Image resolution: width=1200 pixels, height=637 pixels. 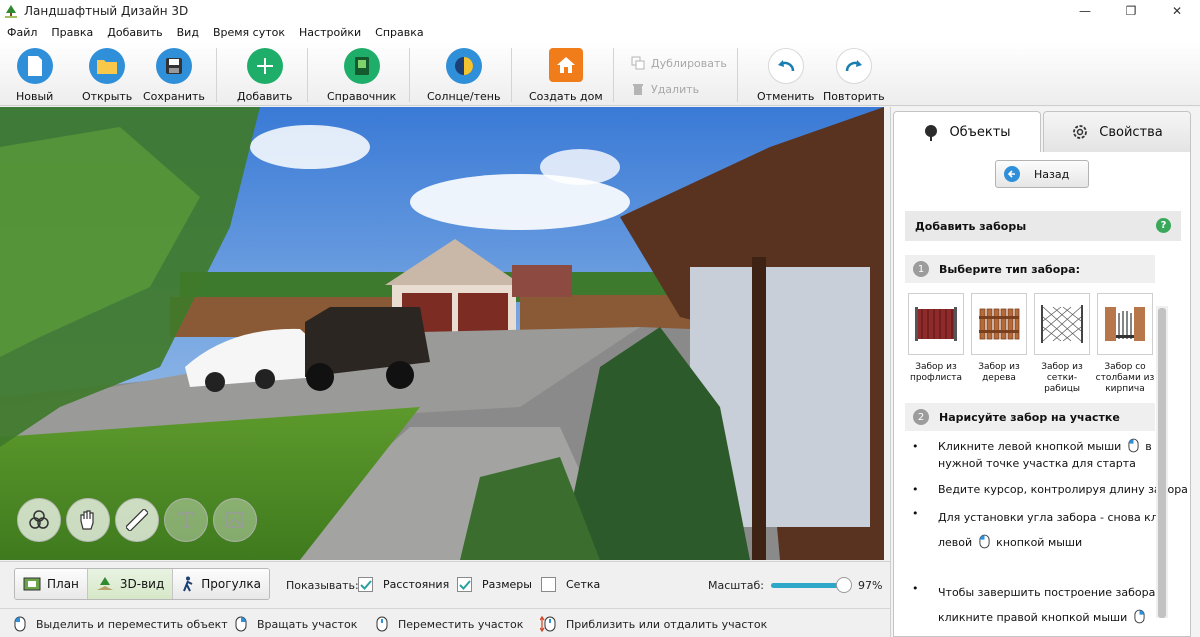 I want to click on undo-button: Отменить, so click(x=785, y=75).